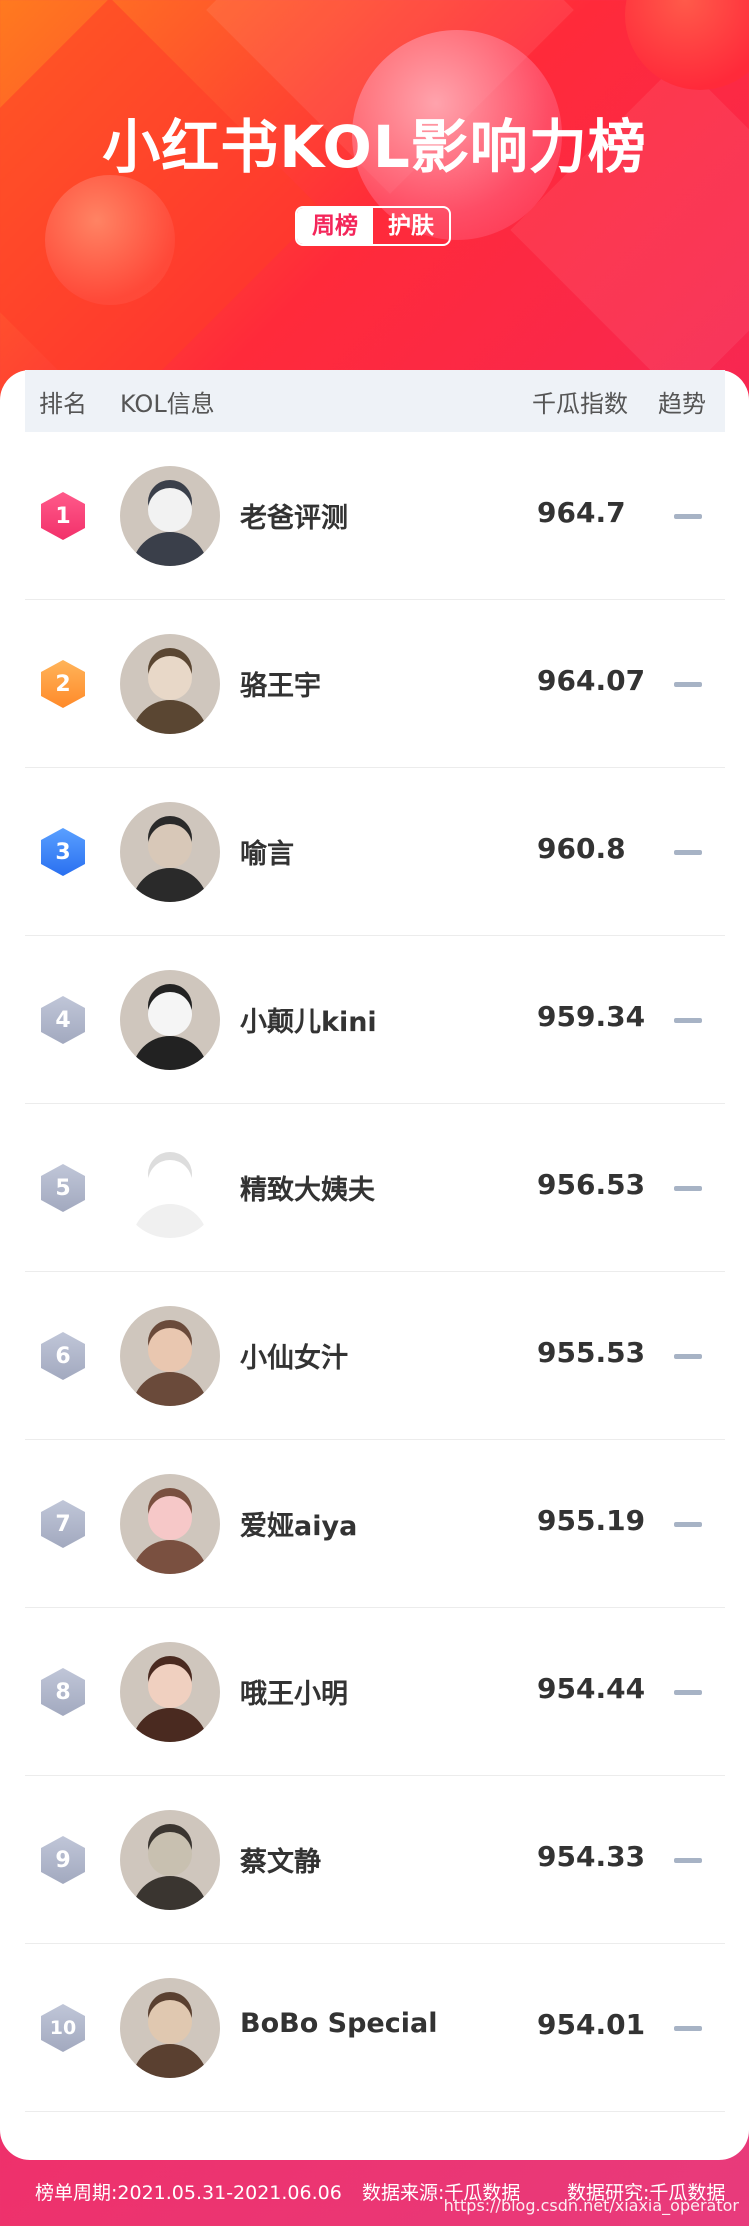 The image size is (749, 2226). What do you see at coordinates (375, 684) in the screenshot?
I see `table-row: 2 骆王宇 964.07` at bounding box center [375, 684].